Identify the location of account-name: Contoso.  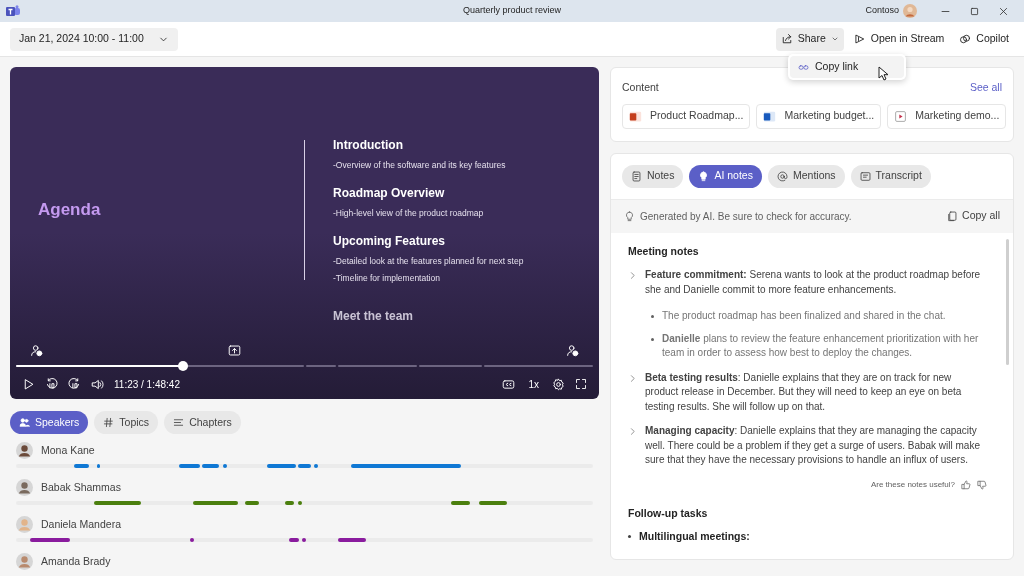
(882, 11).